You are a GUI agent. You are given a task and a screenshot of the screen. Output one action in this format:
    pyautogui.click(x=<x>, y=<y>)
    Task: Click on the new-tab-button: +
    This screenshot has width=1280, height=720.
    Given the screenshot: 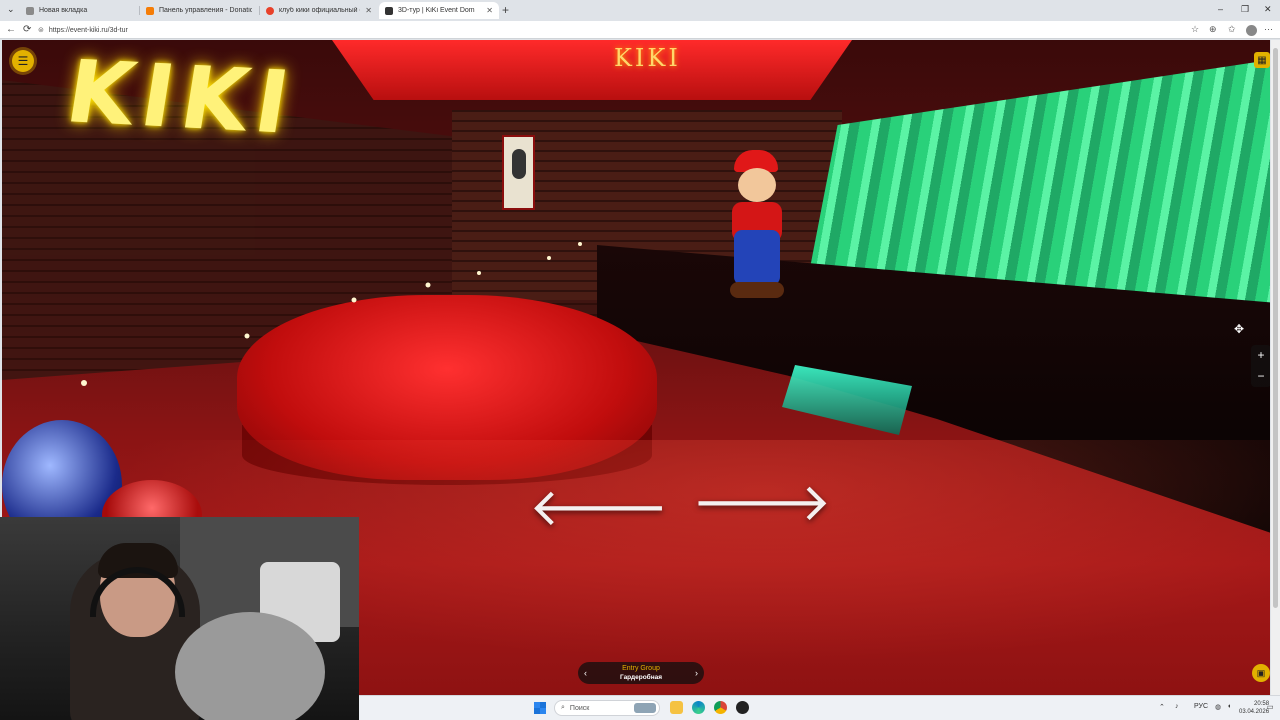 What is the action you would take?
    pyautogui.click(x=505, y=10)
    